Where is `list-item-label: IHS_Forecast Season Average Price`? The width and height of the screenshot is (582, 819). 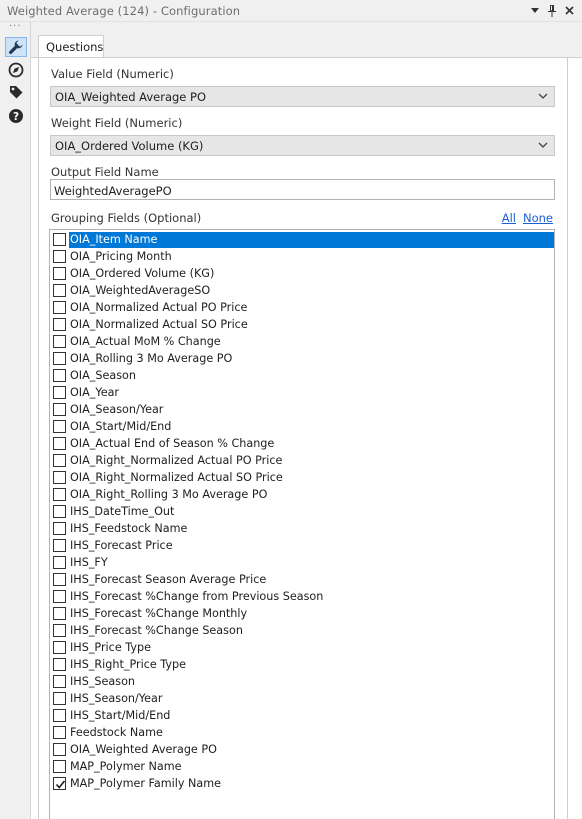 list-item-label: IHS_Forecast Season Average Price is located at coordinates (168, 579).